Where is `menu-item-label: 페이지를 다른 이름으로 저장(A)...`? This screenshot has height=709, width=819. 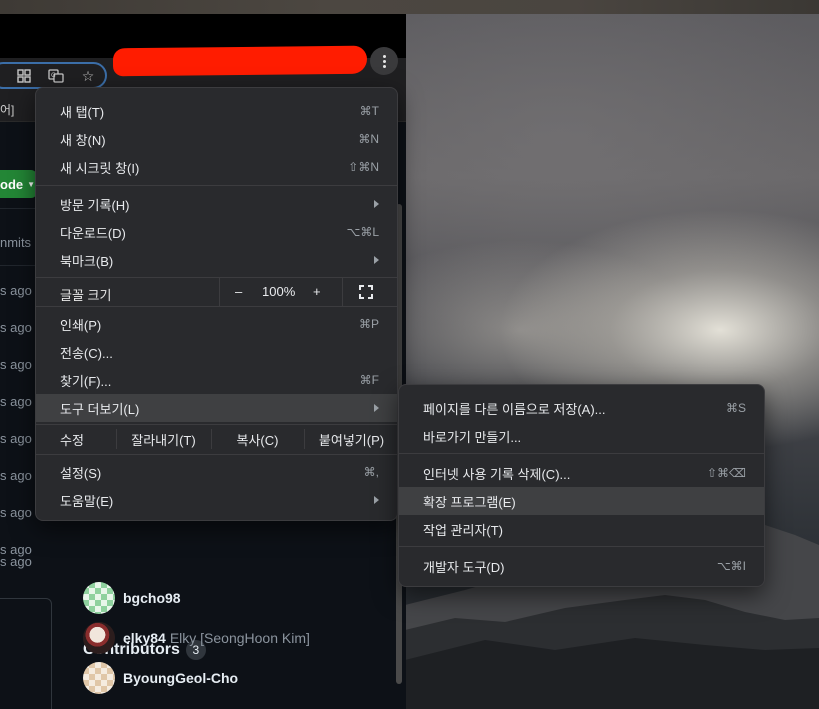 menu-item-label: 페이지를 다른 이름으로 저장(A)... is located at coordinates (514, 409).